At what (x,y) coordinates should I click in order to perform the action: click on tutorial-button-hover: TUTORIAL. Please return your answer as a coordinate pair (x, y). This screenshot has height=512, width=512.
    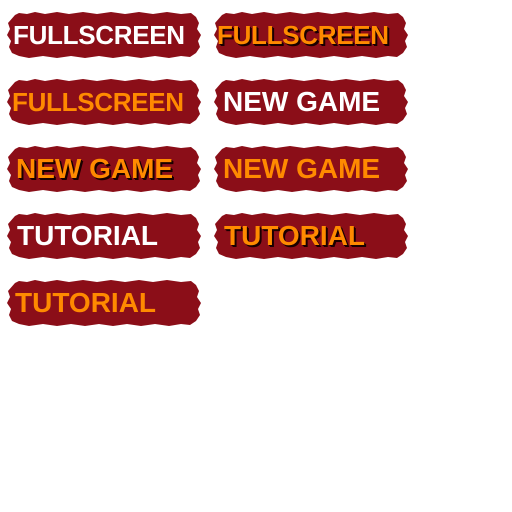
    Looking at the image, I should click on (103, 303).